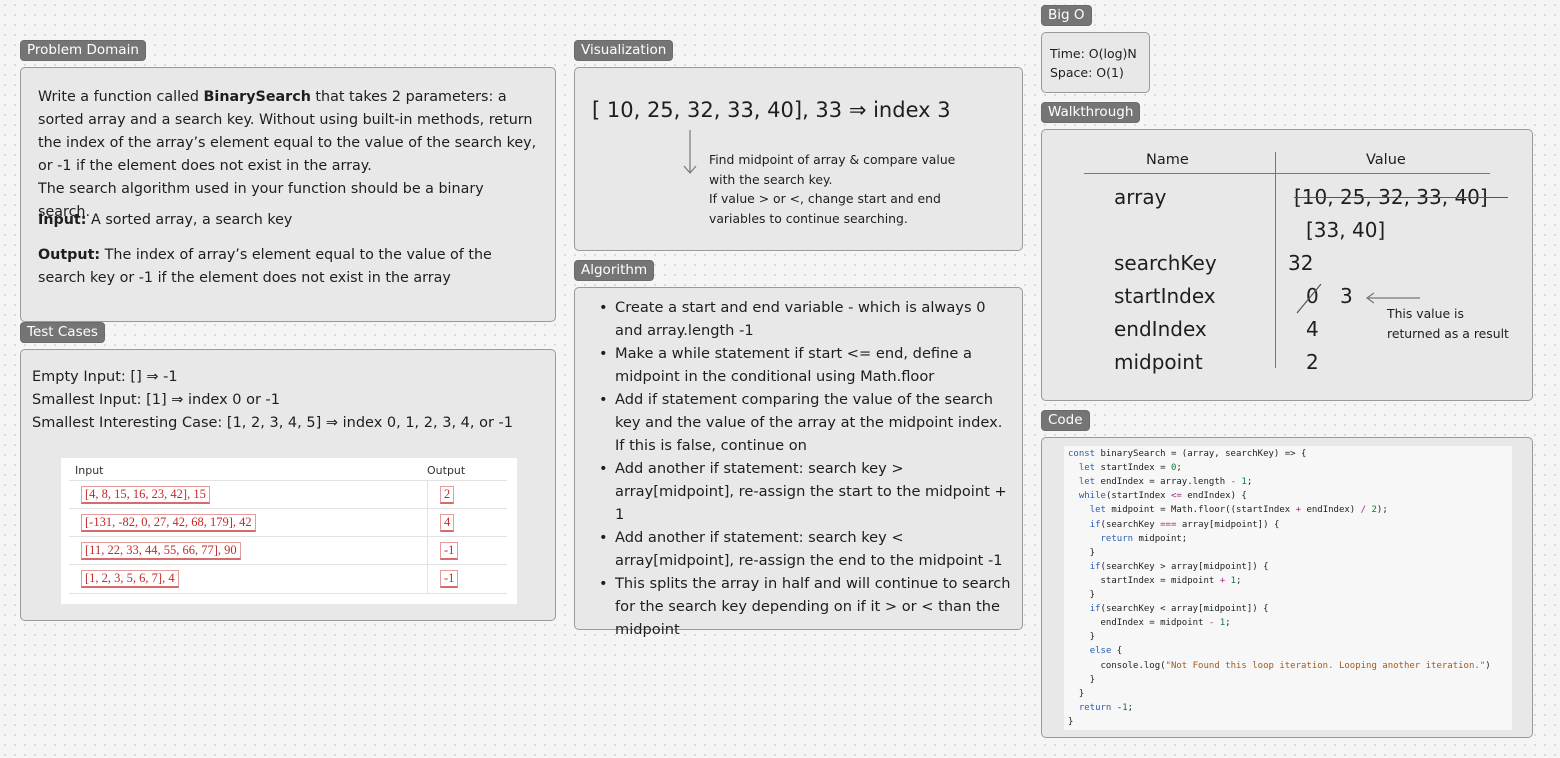 The height and width of the screenshot is (758, 1560). I want to click on var-name-startindex: startIndex, so click(1165, 296).